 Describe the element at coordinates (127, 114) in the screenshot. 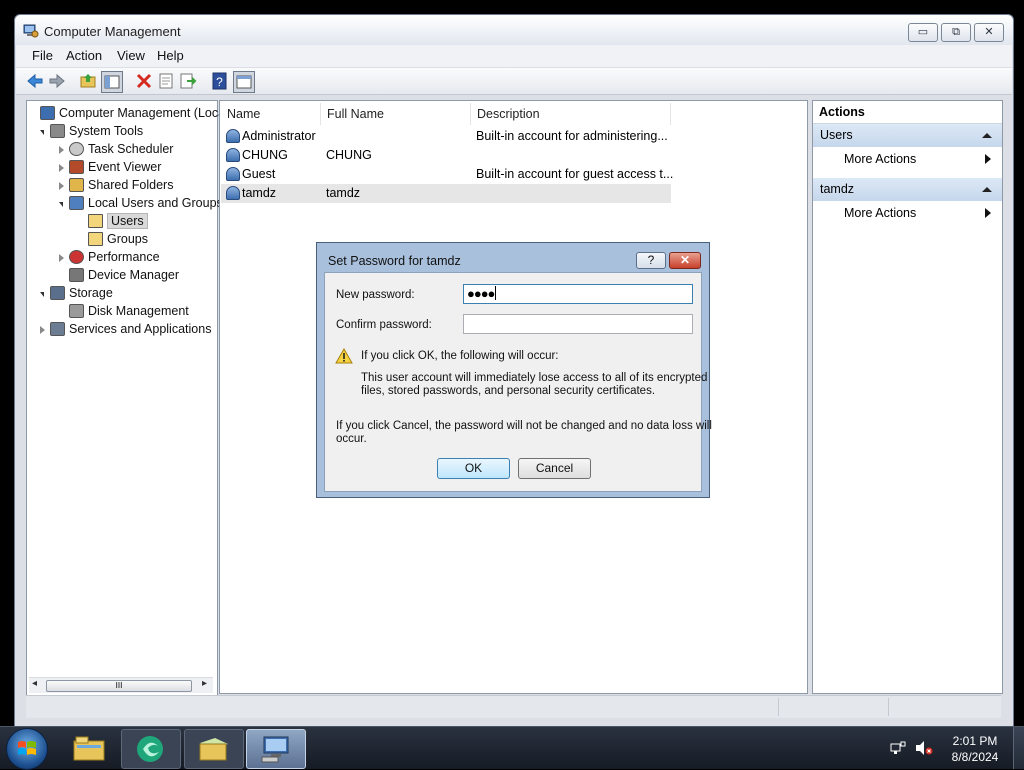

I see `tree-node: Computer Management (Local` at that location.